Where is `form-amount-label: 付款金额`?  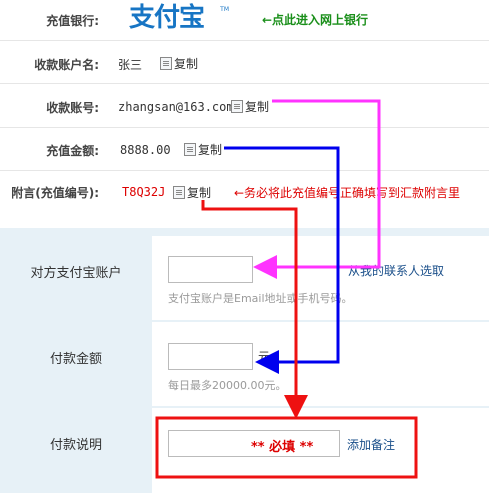 form-amount-label: 付款金额 is located at coordinates (75, 359).